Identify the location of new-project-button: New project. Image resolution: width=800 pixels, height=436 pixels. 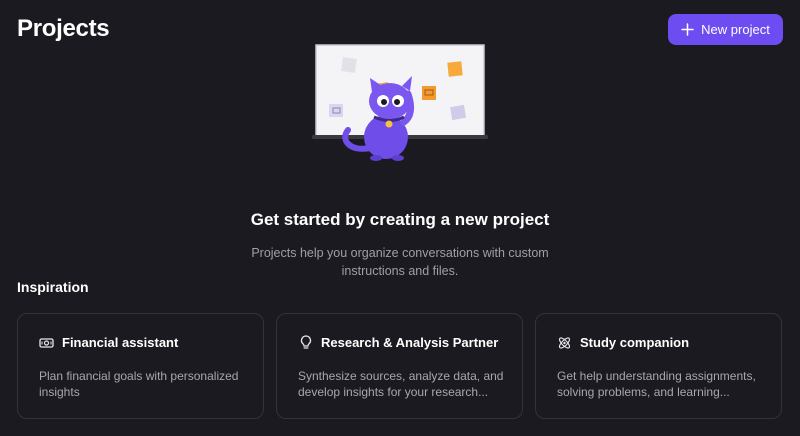
(725, 29).